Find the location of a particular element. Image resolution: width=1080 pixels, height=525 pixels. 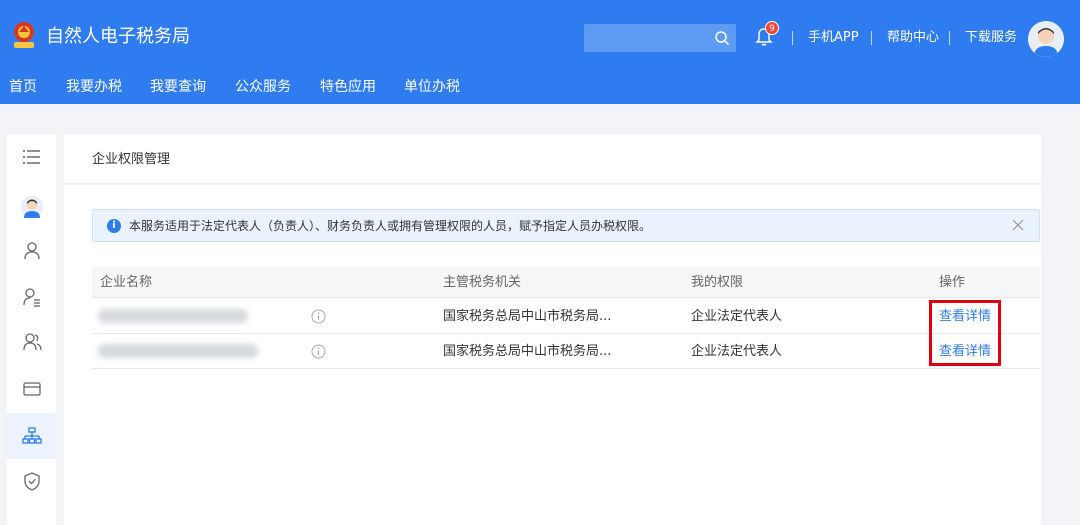

nav-special-apps: 特色应用 is located at coordinates (348, 87).